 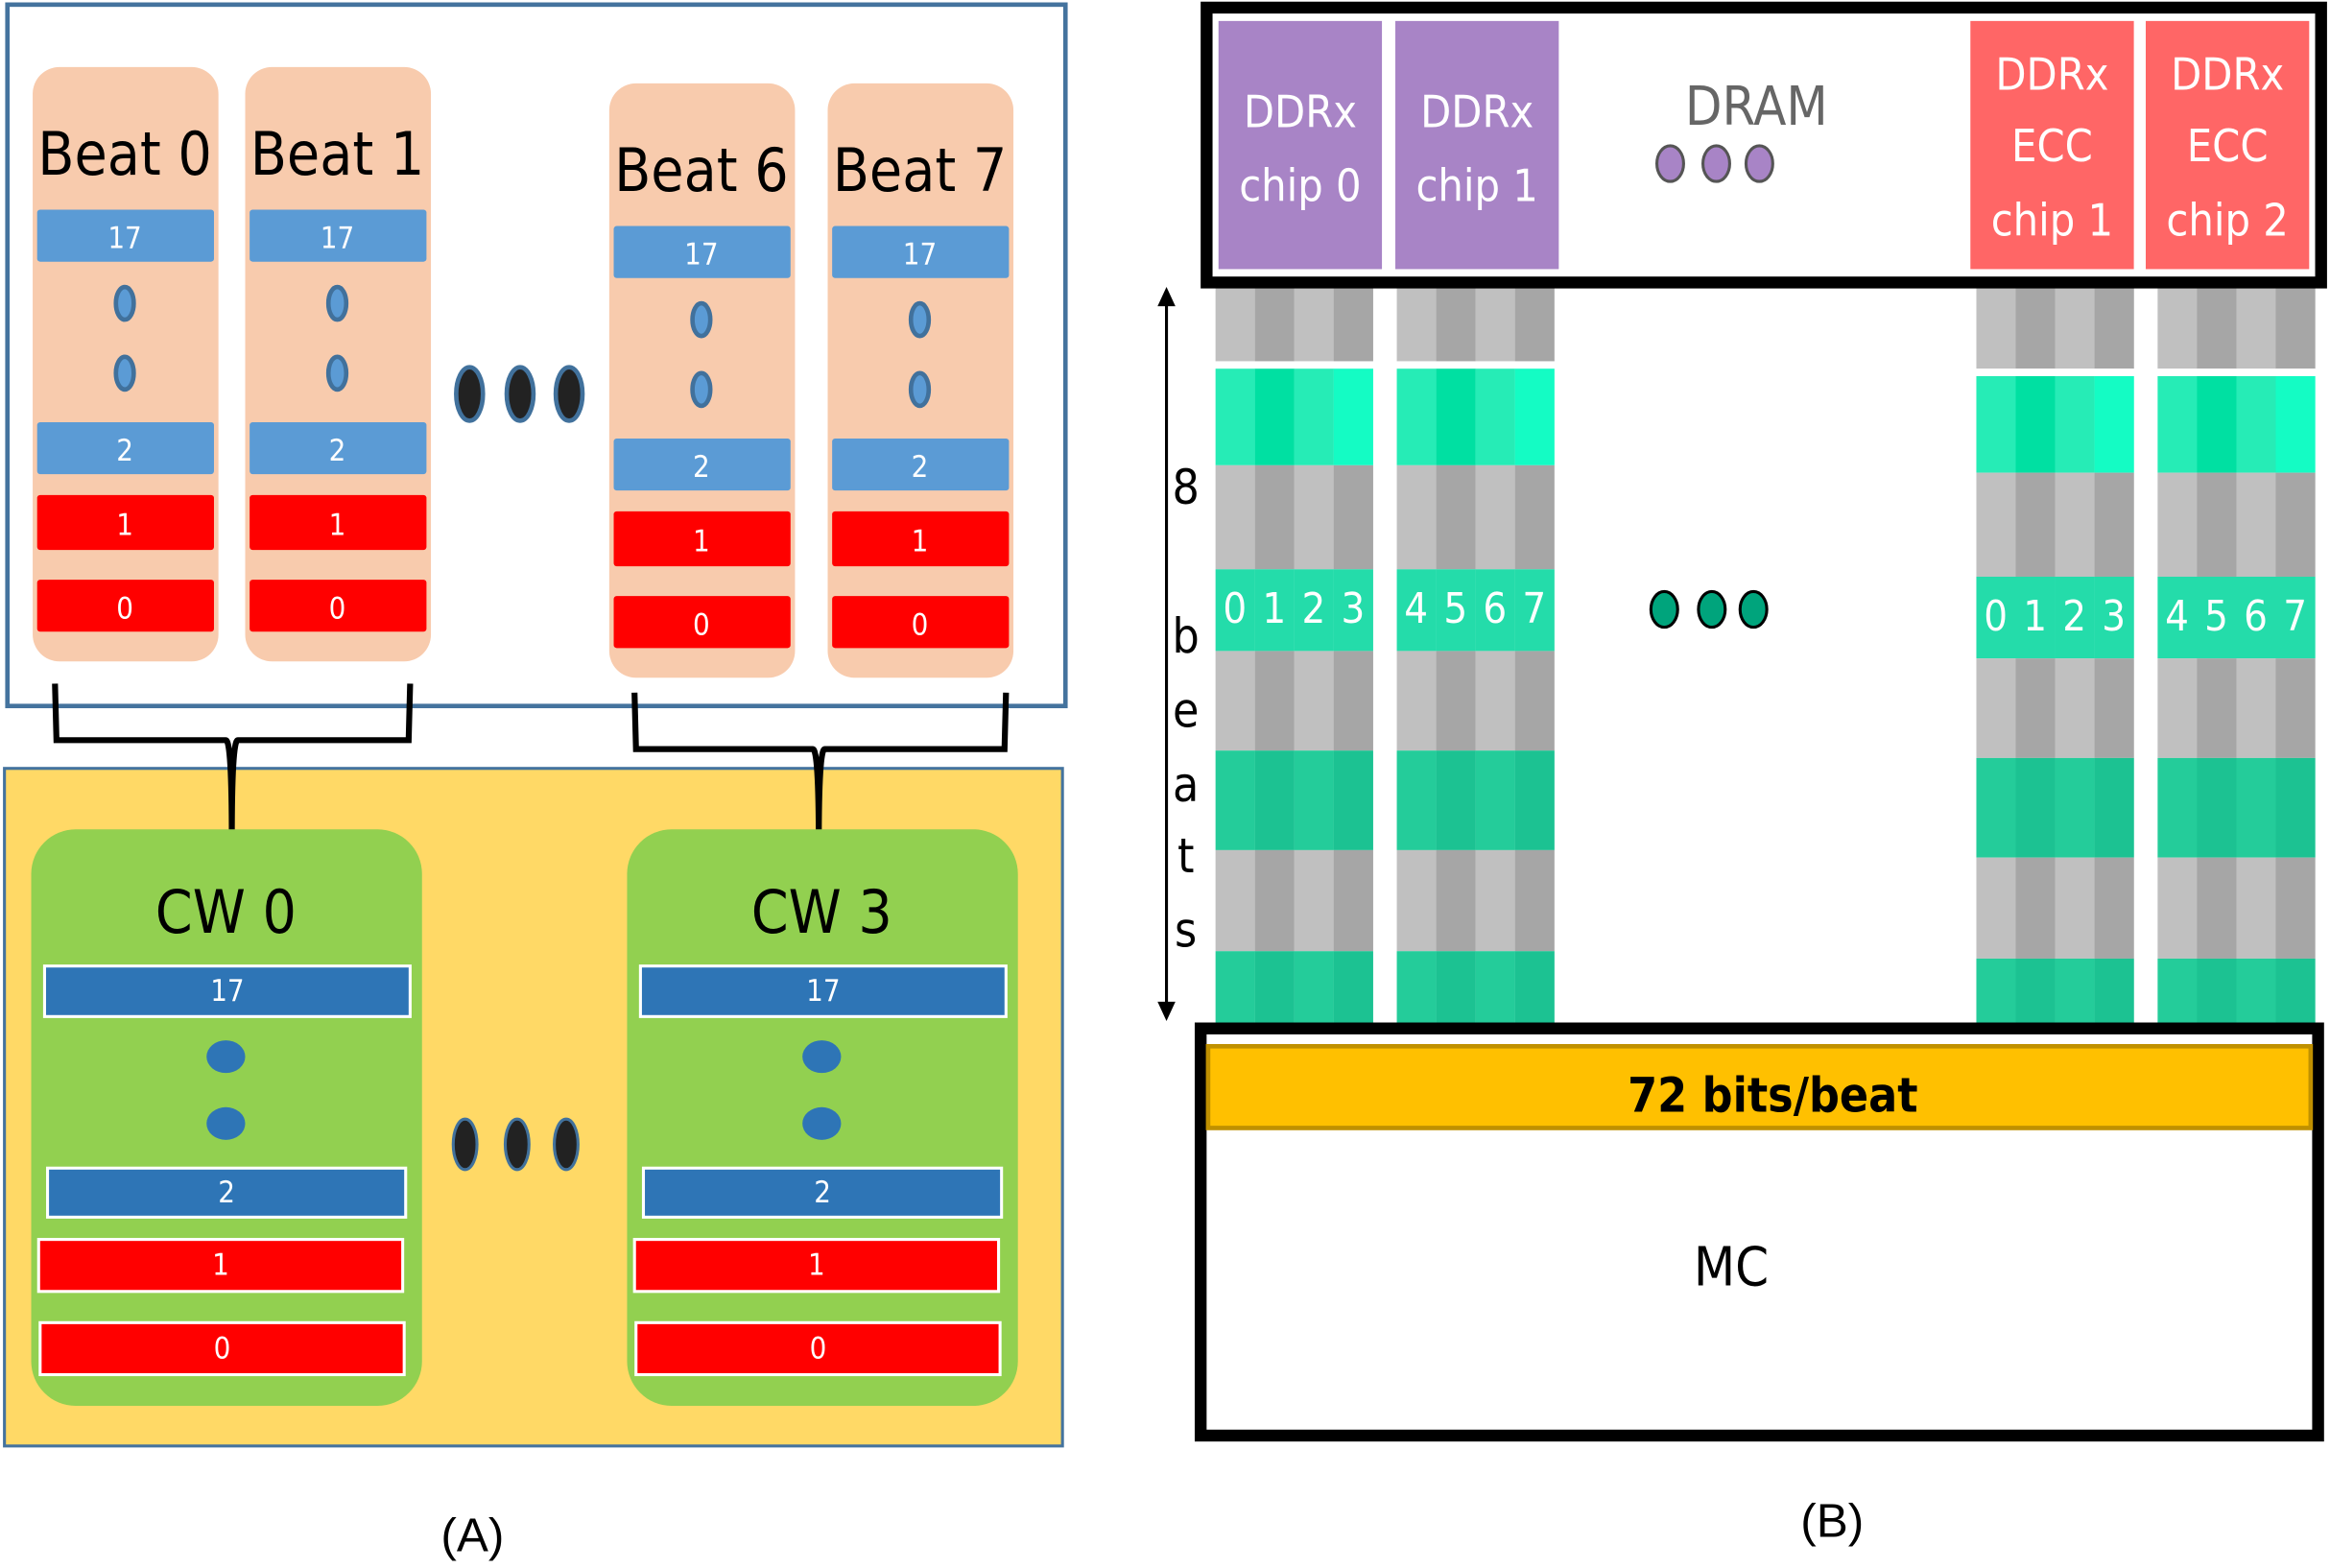 What do you see at coordinates (1495, 609) in the screenshot?
I see `bit-index-label: 6` at bounding box center [1495, 609].